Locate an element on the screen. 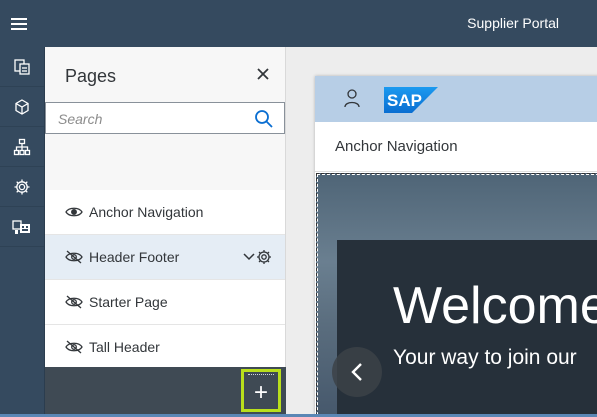  page-item-tall-header: Tall Header is located at coordinates (165, 347).